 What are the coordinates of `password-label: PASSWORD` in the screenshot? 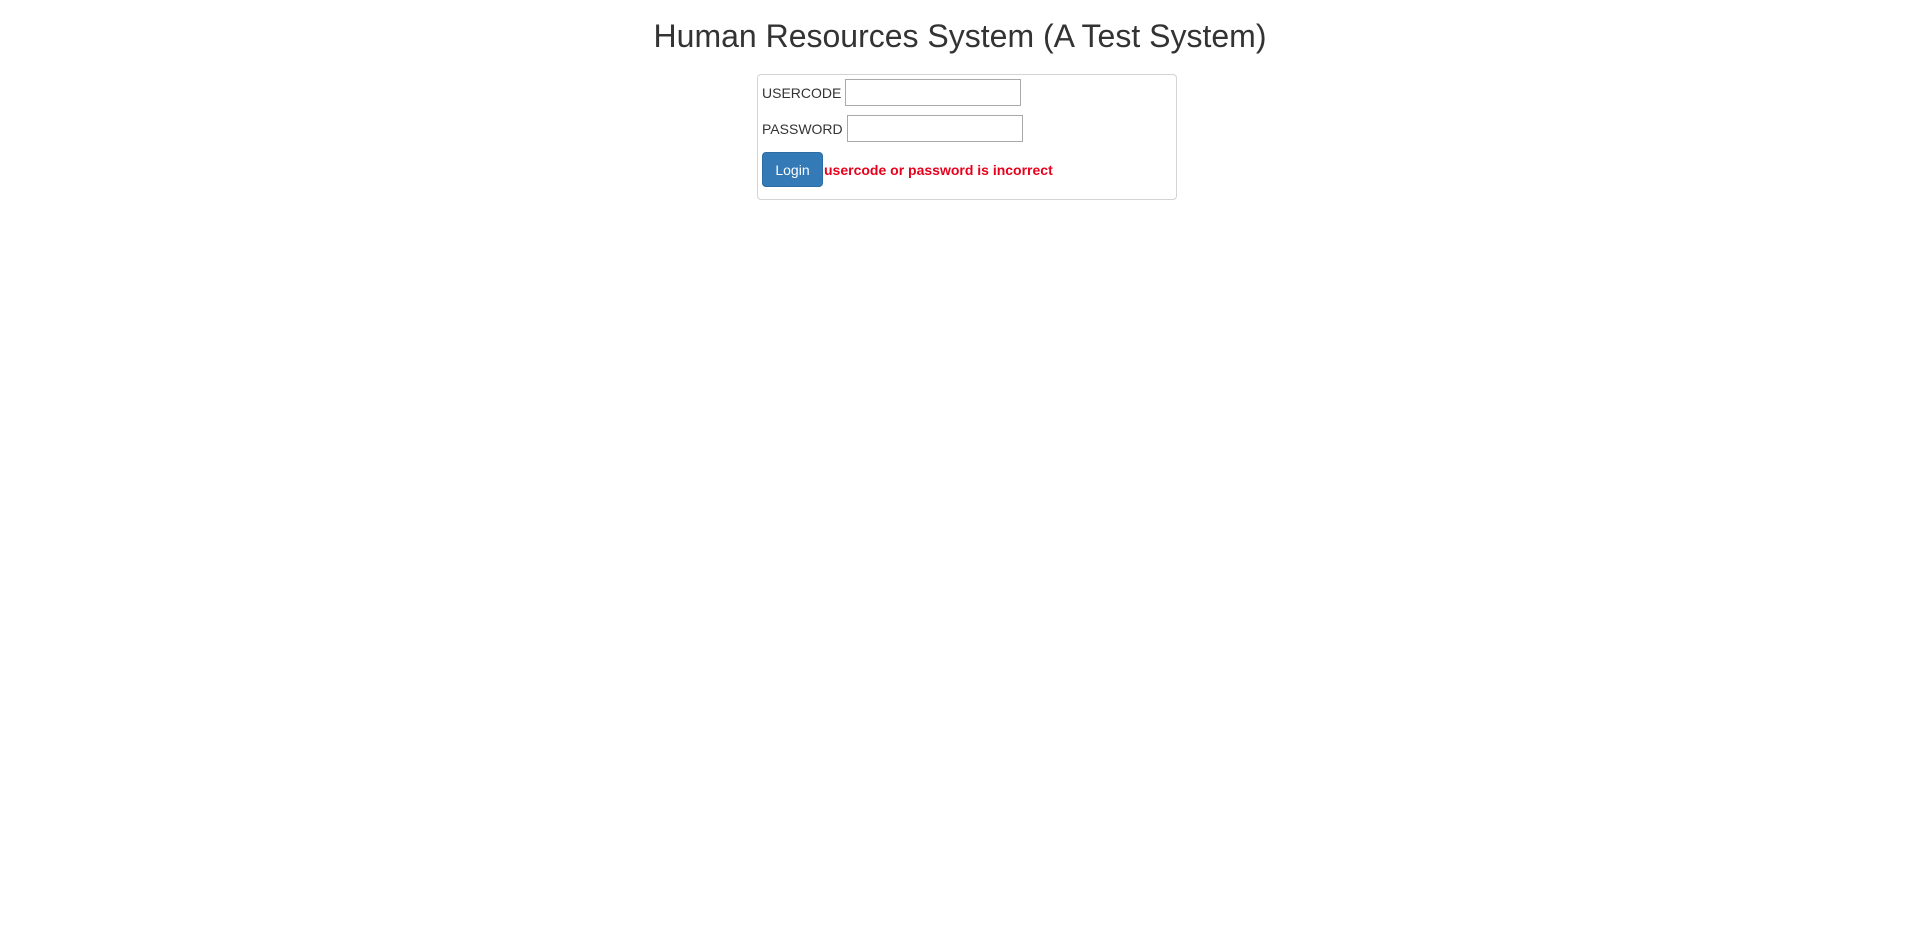 It's located at (802, 128).